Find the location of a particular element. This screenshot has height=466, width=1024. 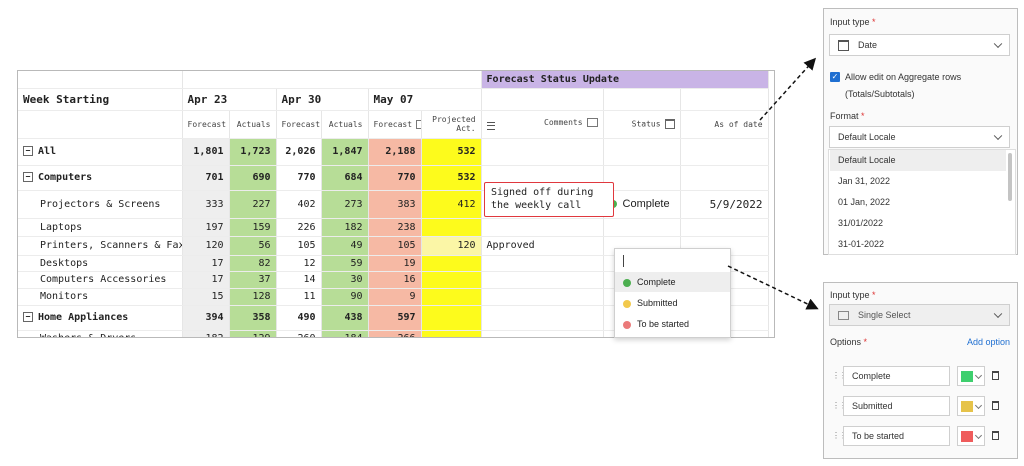

option-value: Complete is located at coordinates (871, 376).